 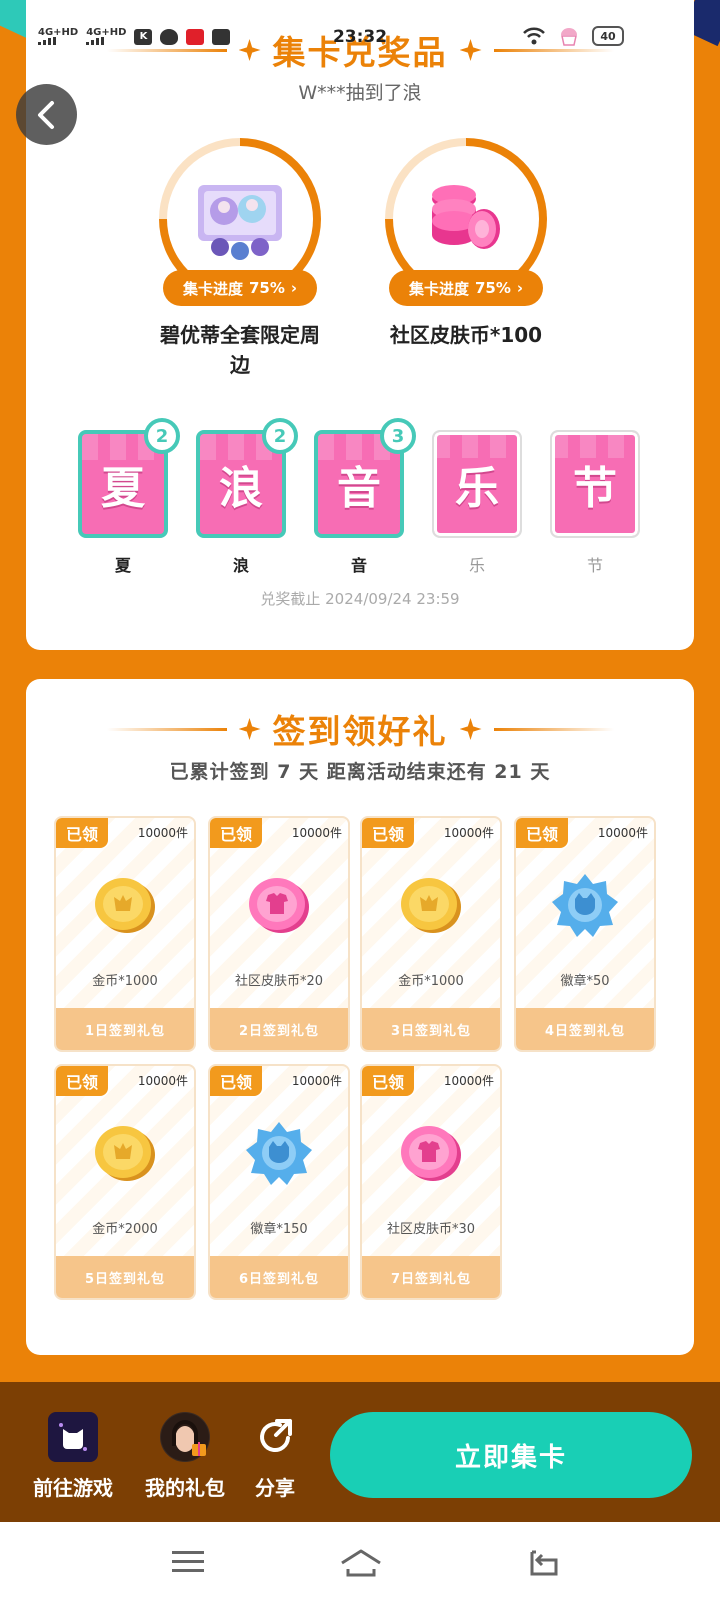 I want to click on letter-card: 节, so click(x=595, y=484).